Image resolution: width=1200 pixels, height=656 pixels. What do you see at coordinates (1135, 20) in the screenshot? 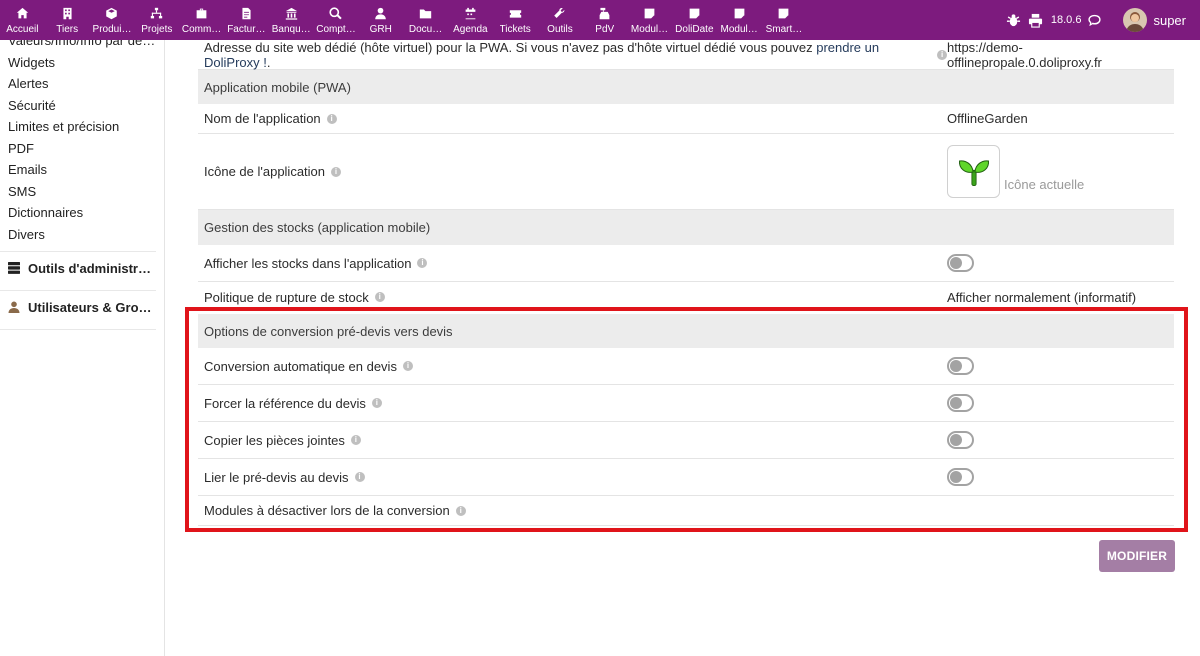
I see `avatar` at bounding box center [1135, 20].